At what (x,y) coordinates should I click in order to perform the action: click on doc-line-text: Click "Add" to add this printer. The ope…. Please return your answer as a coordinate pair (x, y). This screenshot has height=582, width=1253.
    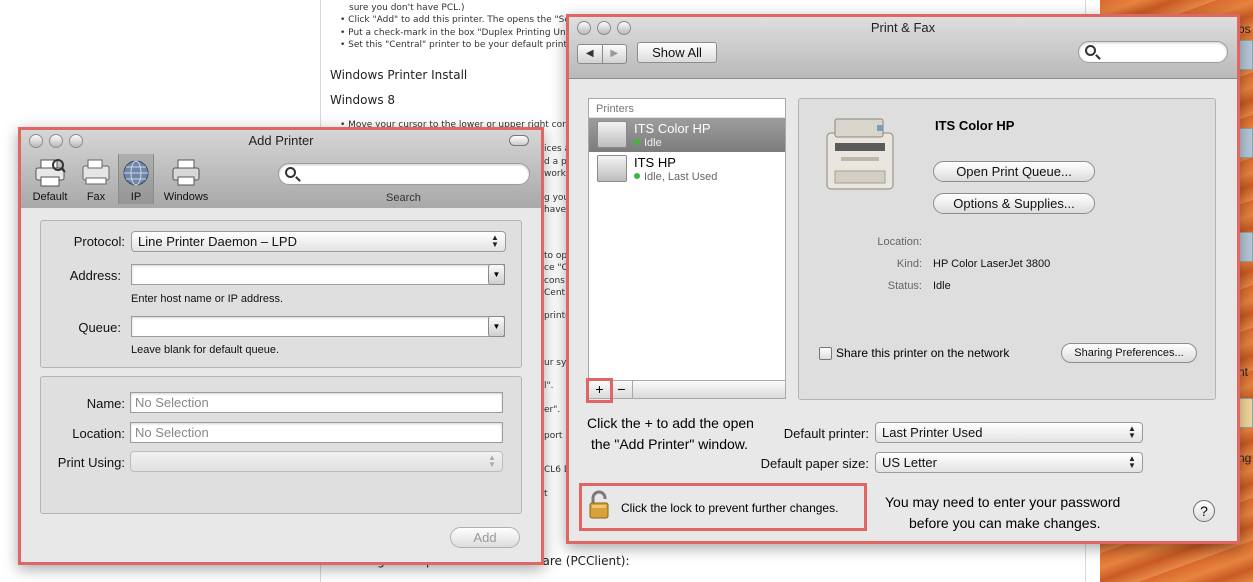
    Looking at the image, I should click on (464, 20).